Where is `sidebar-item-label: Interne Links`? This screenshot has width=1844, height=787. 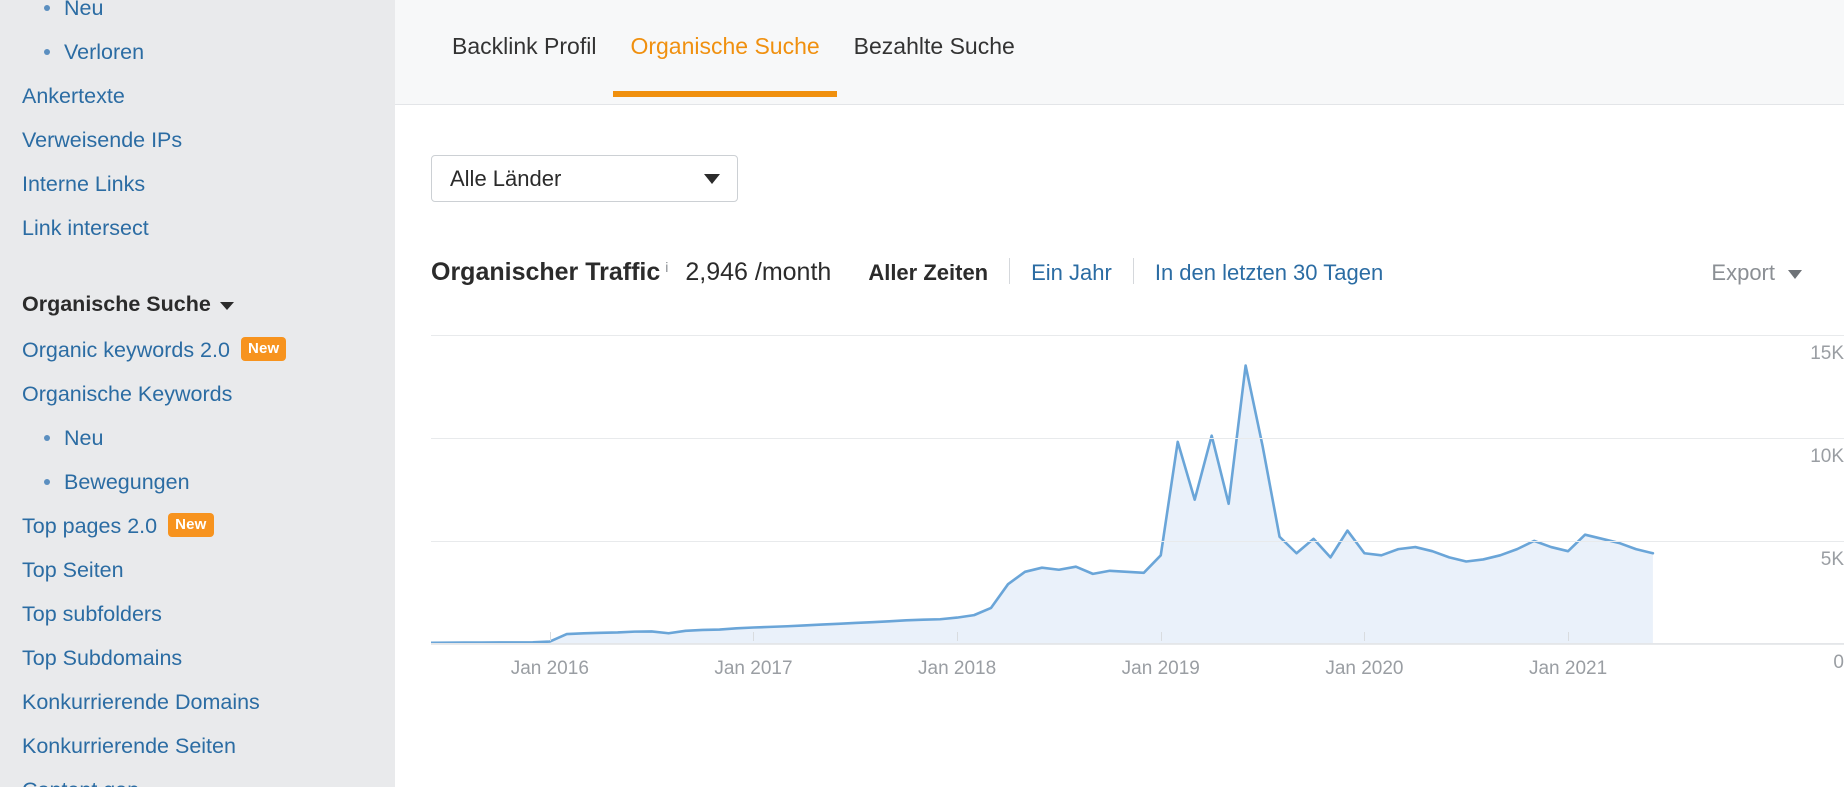 sidebar-item-label: Interne Links is located at coordinates (84, 184).